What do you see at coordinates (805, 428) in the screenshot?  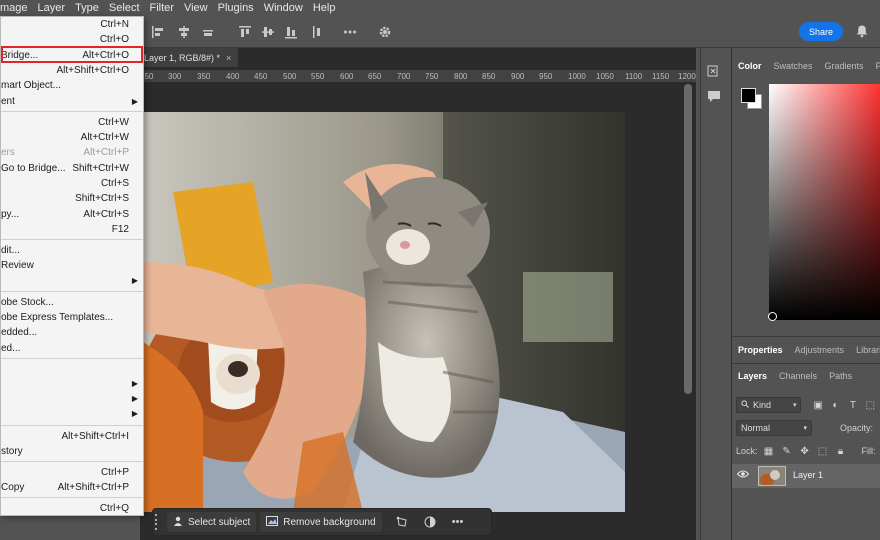 I see `chevron-down-icon: ▾` at bounding box center [805, 428].